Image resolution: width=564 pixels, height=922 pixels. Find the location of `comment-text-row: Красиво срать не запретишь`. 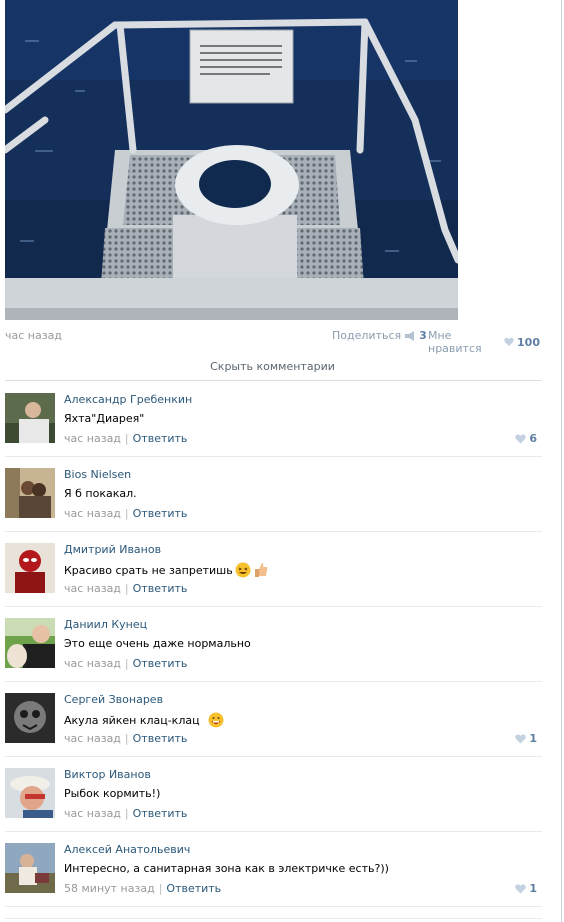

comment-text-row: Красиво срать не запретишь is located at coordinates (166, 570).